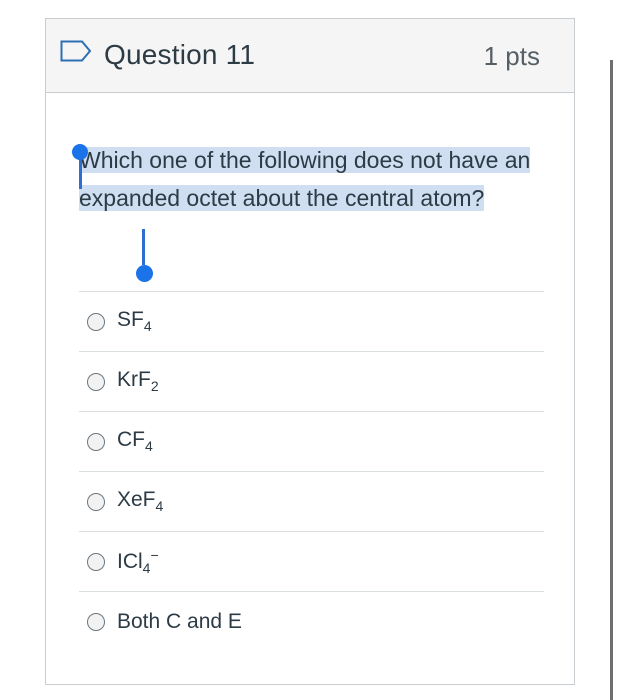 This screenshot has height=700, width=621. I want to click on answer-option-e: ICl4−, so click(311, 562).